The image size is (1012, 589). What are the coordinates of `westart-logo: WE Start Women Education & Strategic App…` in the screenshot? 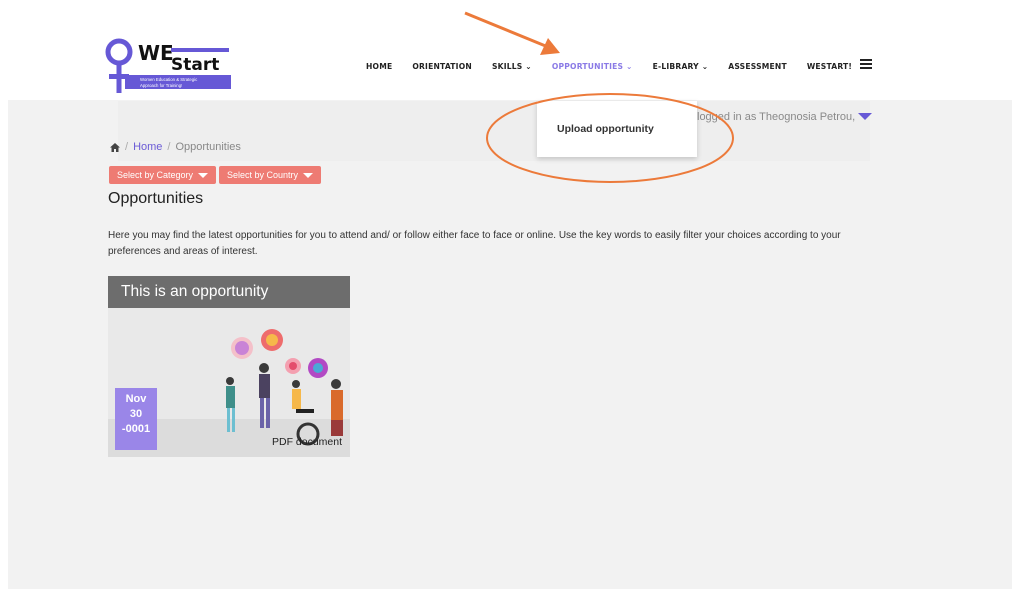 It's located at (170, 66).